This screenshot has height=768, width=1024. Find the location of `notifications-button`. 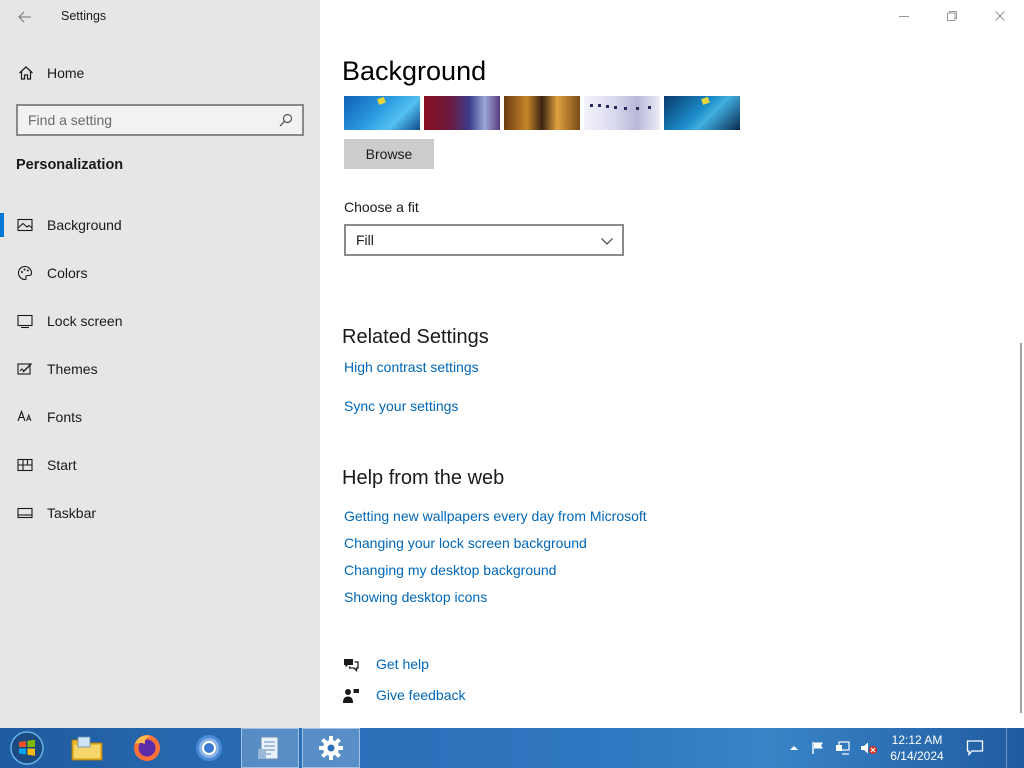

notifications-button is located at coordinates (975, 748).